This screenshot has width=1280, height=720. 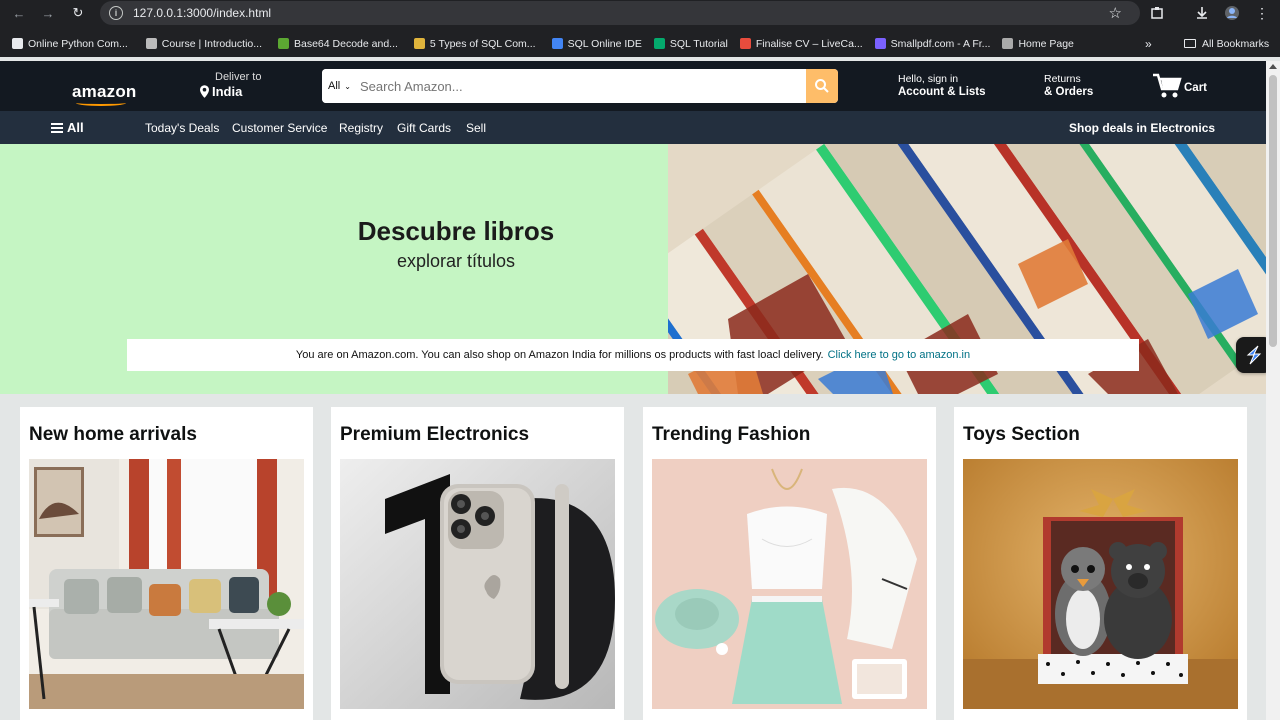 I want to click on account-label: Account & Lists, so click(x=942, y=92).